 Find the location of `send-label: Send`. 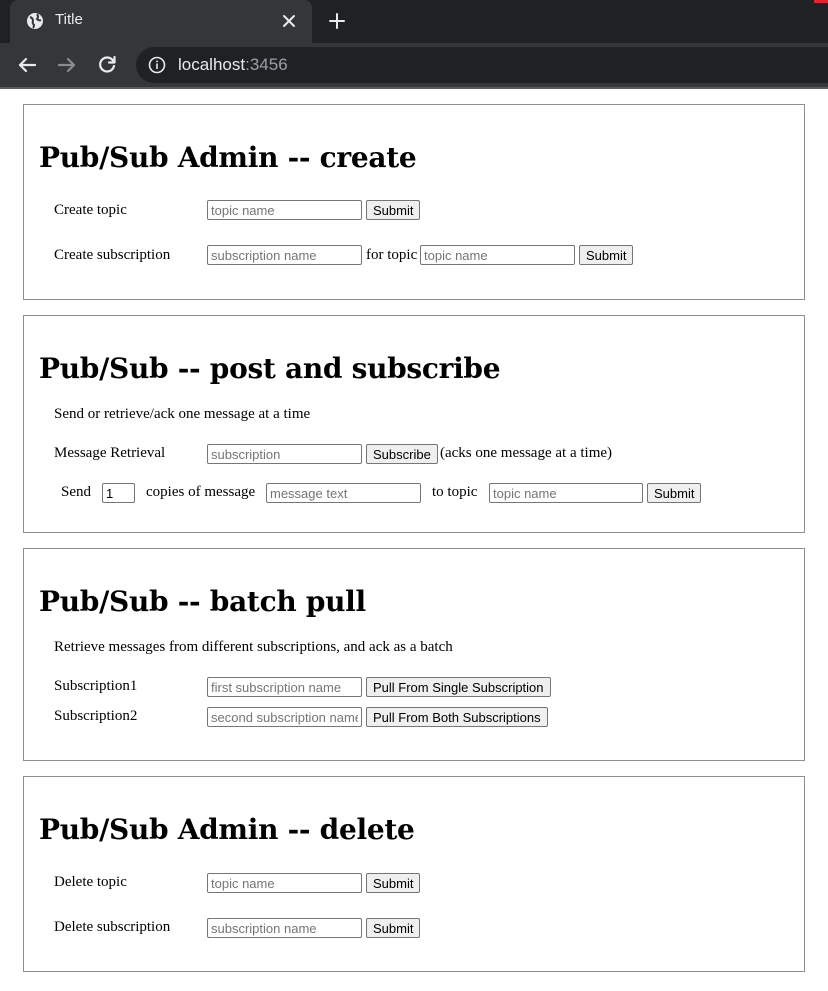

send-label: Send is located at coordinates (76, 492).